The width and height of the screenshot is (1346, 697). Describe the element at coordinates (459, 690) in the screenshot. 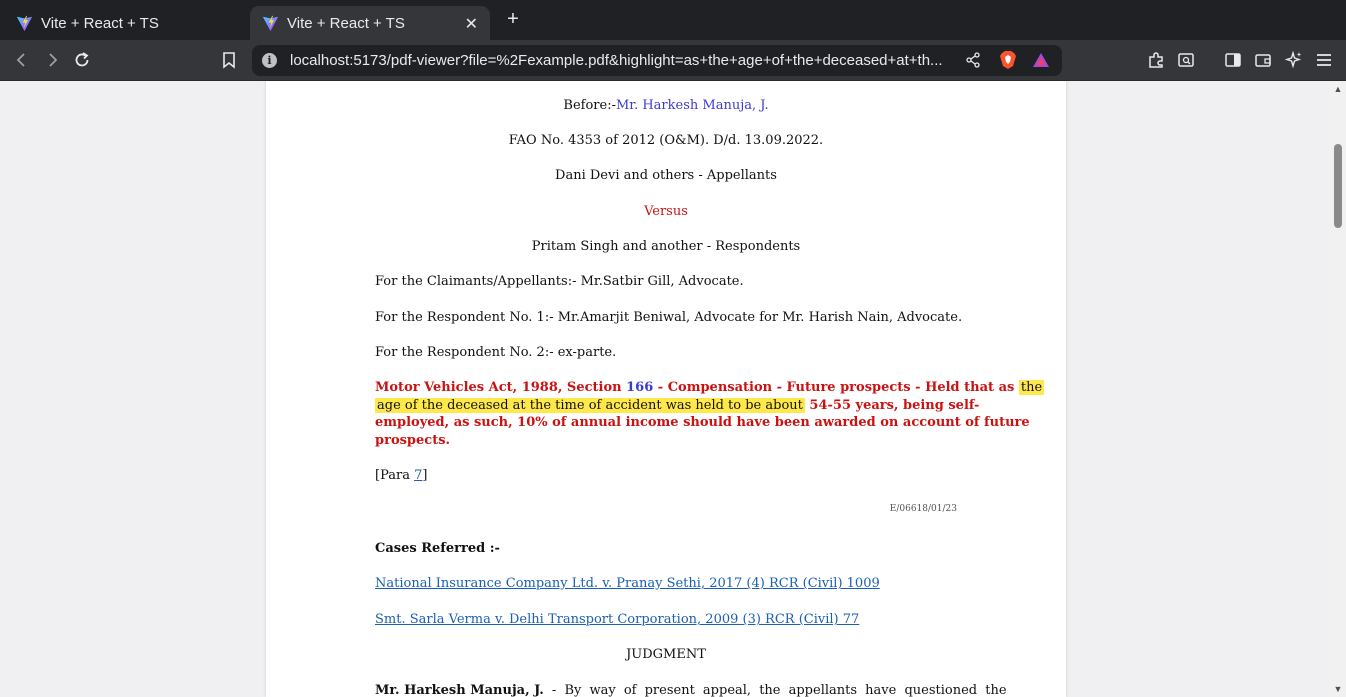

I see `judgment-judge: Mr. Harkesh Manuja, J.` at that location.